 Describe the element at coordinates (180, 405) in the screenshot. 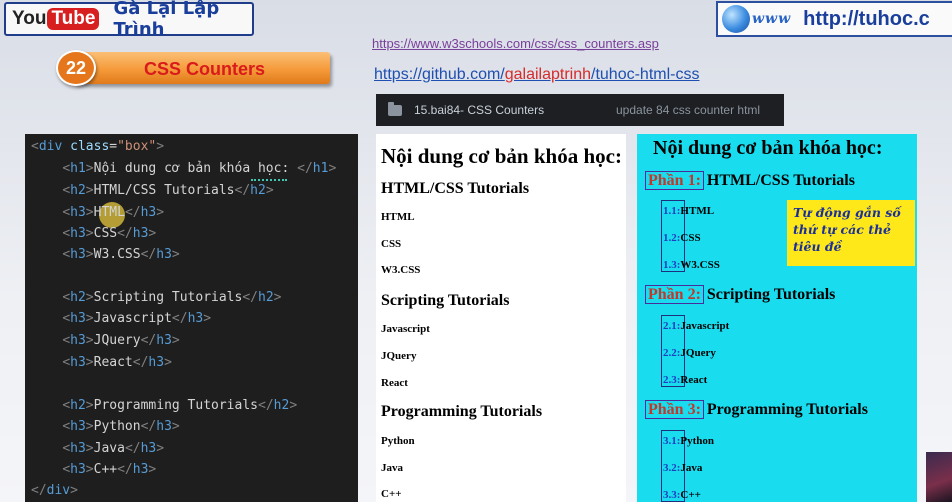

I see `code-line: <h2>Programming Tutorials</h2>` at that location.